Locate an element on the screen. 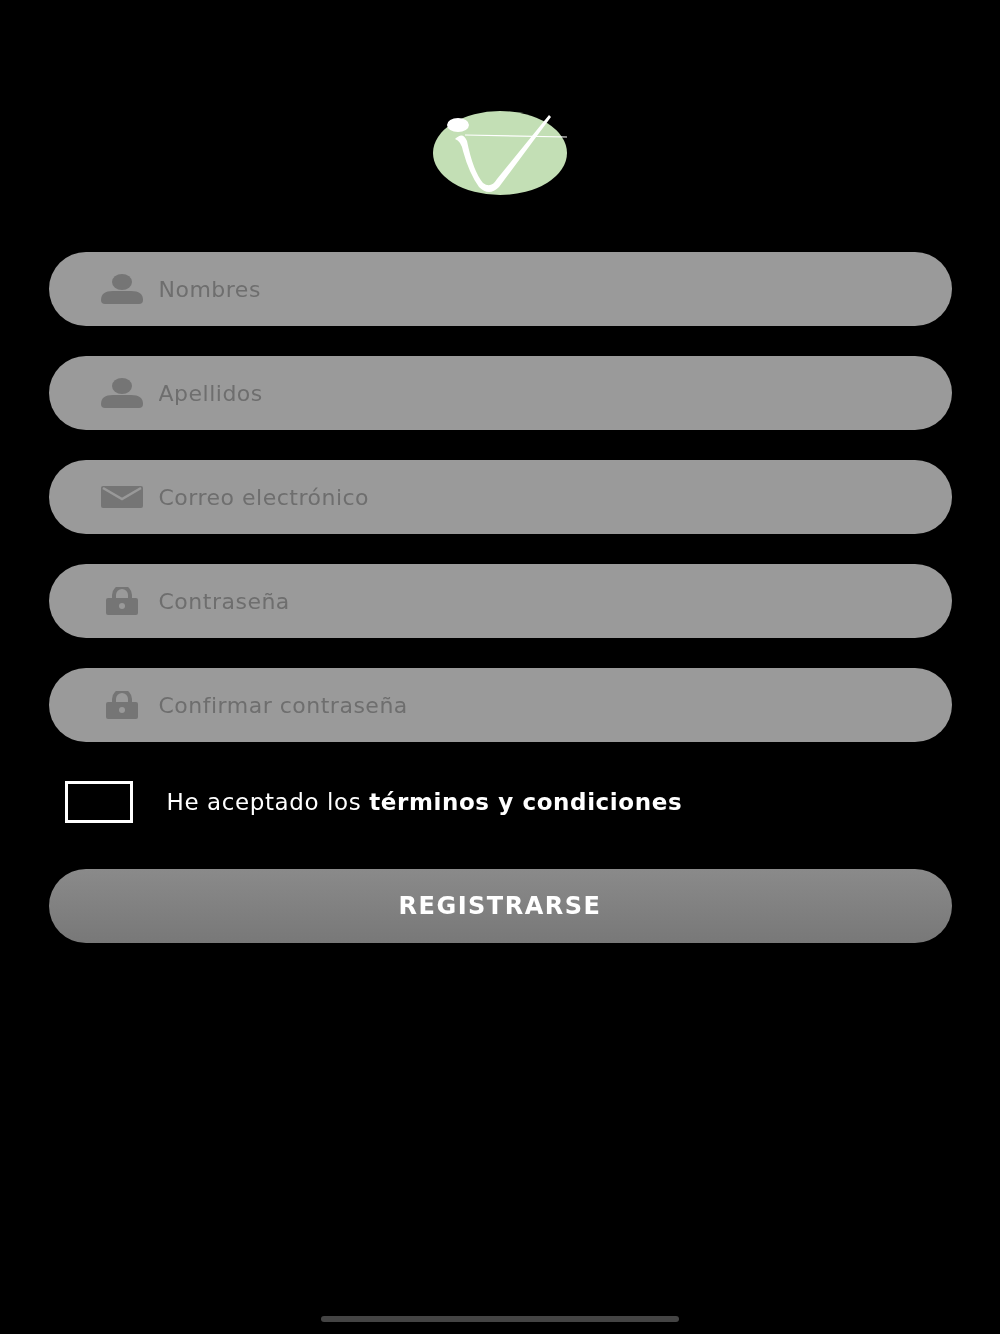 The height and width of the screenshot is (1334, 1000). checkbox is located at coordinates (98, 802).